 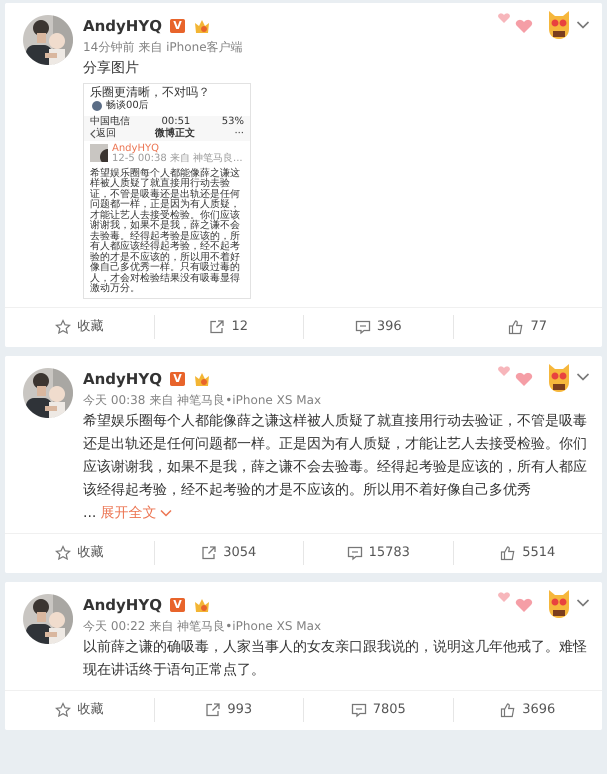 What do you see at coordinates (335, 659) in the screenshot?
I see `post-text: 以前薛之谦的确吸毒，人家当事人的女友亲口跟我说的，说明这几年他戒了。难怪现在讲话终于语句正常点了。` at bounding box center [335, 659].